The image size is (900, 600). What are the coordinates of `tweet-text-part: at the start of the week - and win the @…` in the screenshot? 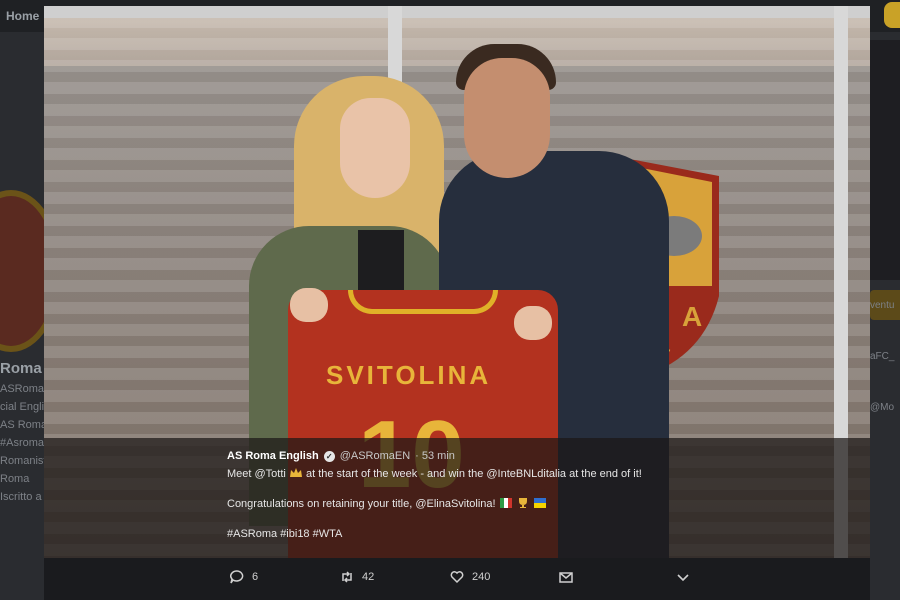 It's located at (473, 474).